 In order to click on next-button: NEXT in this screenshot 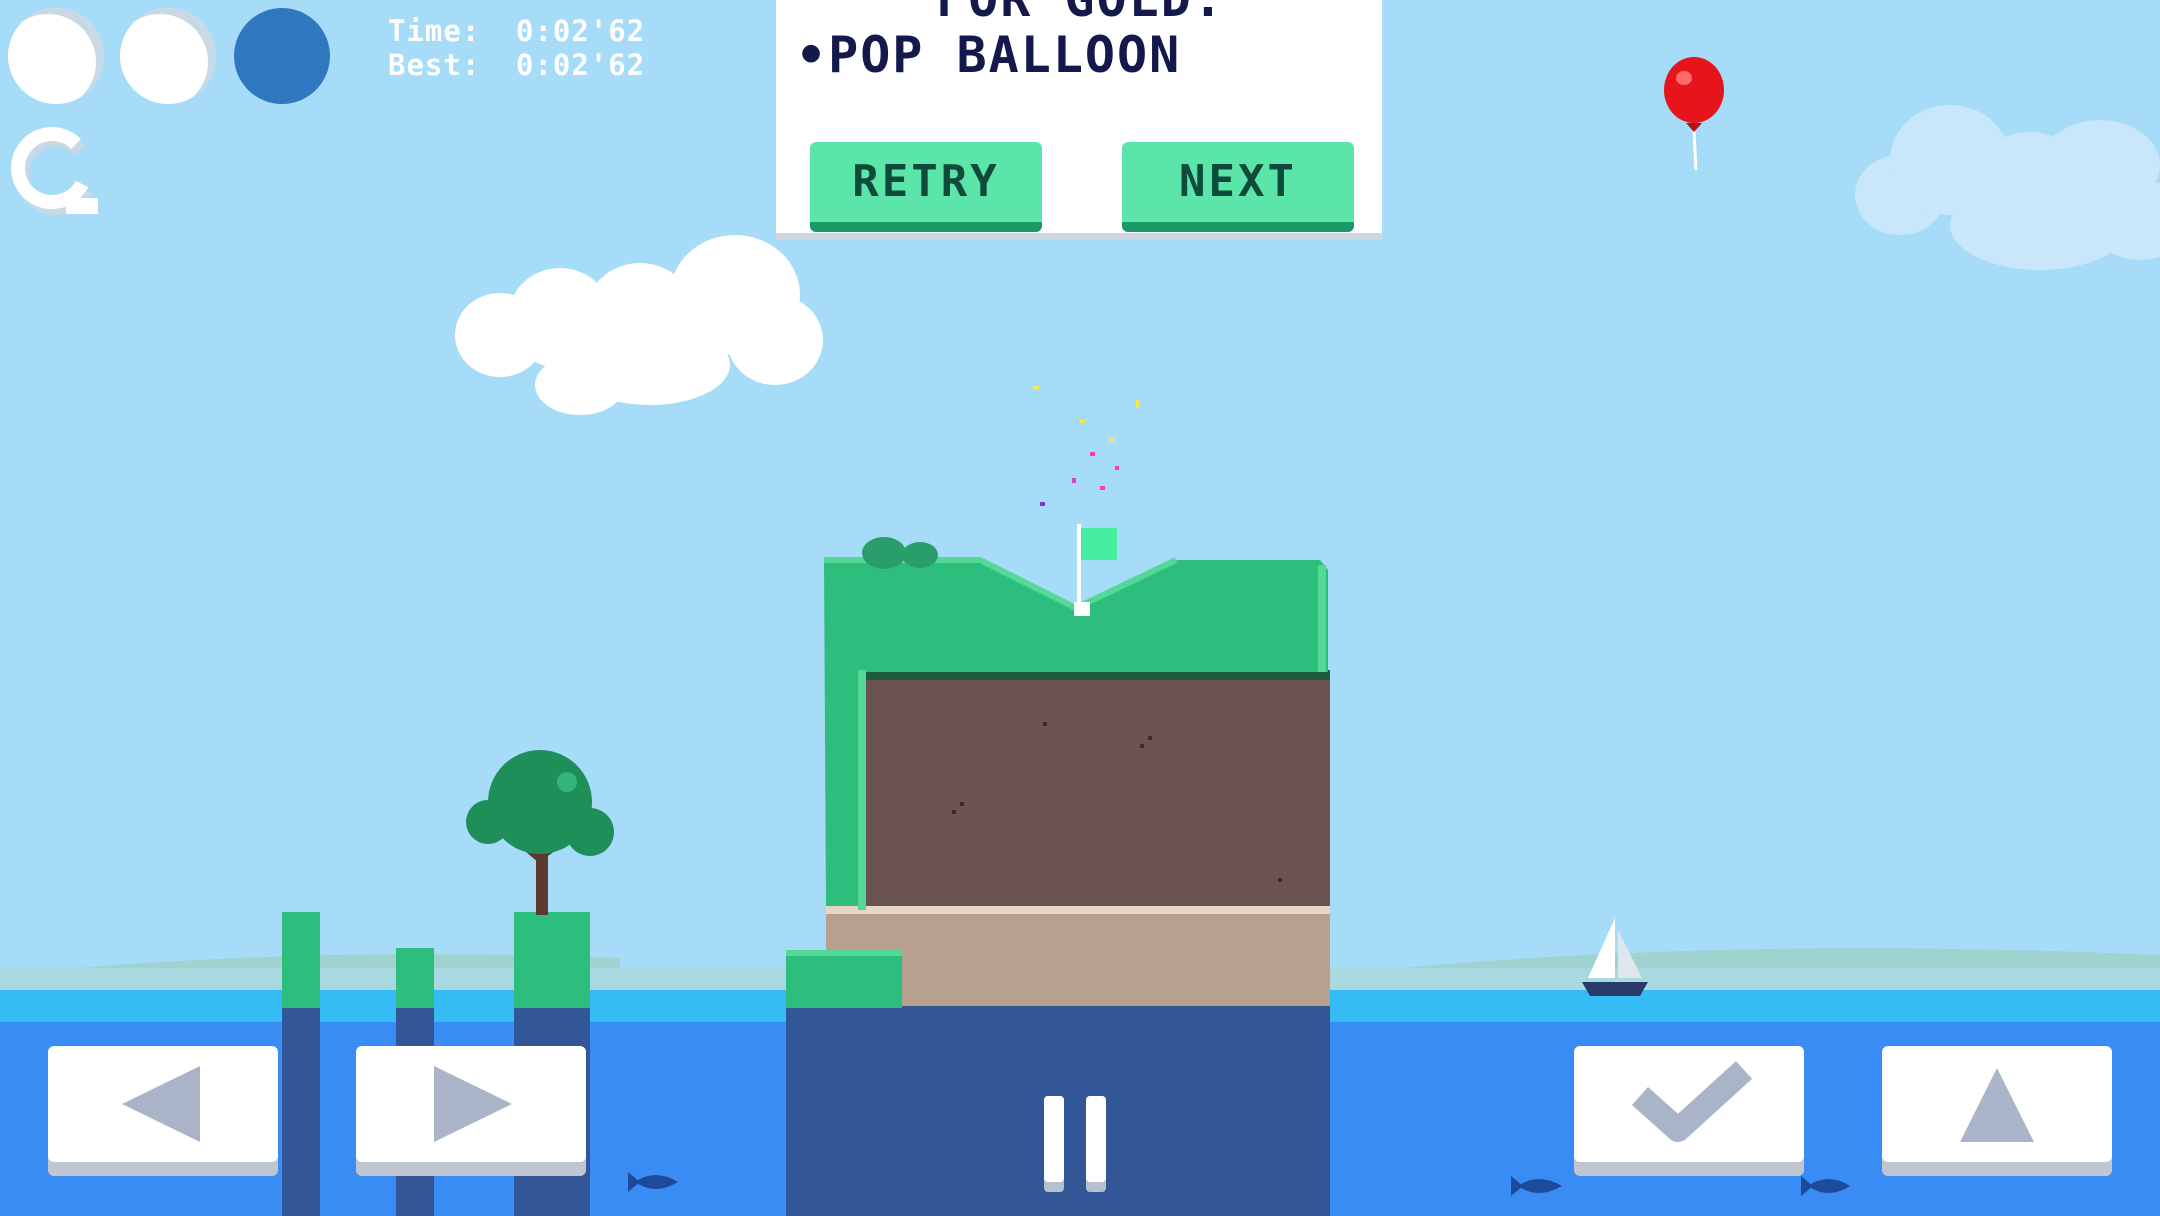, I will do `click(1238, 187)`.